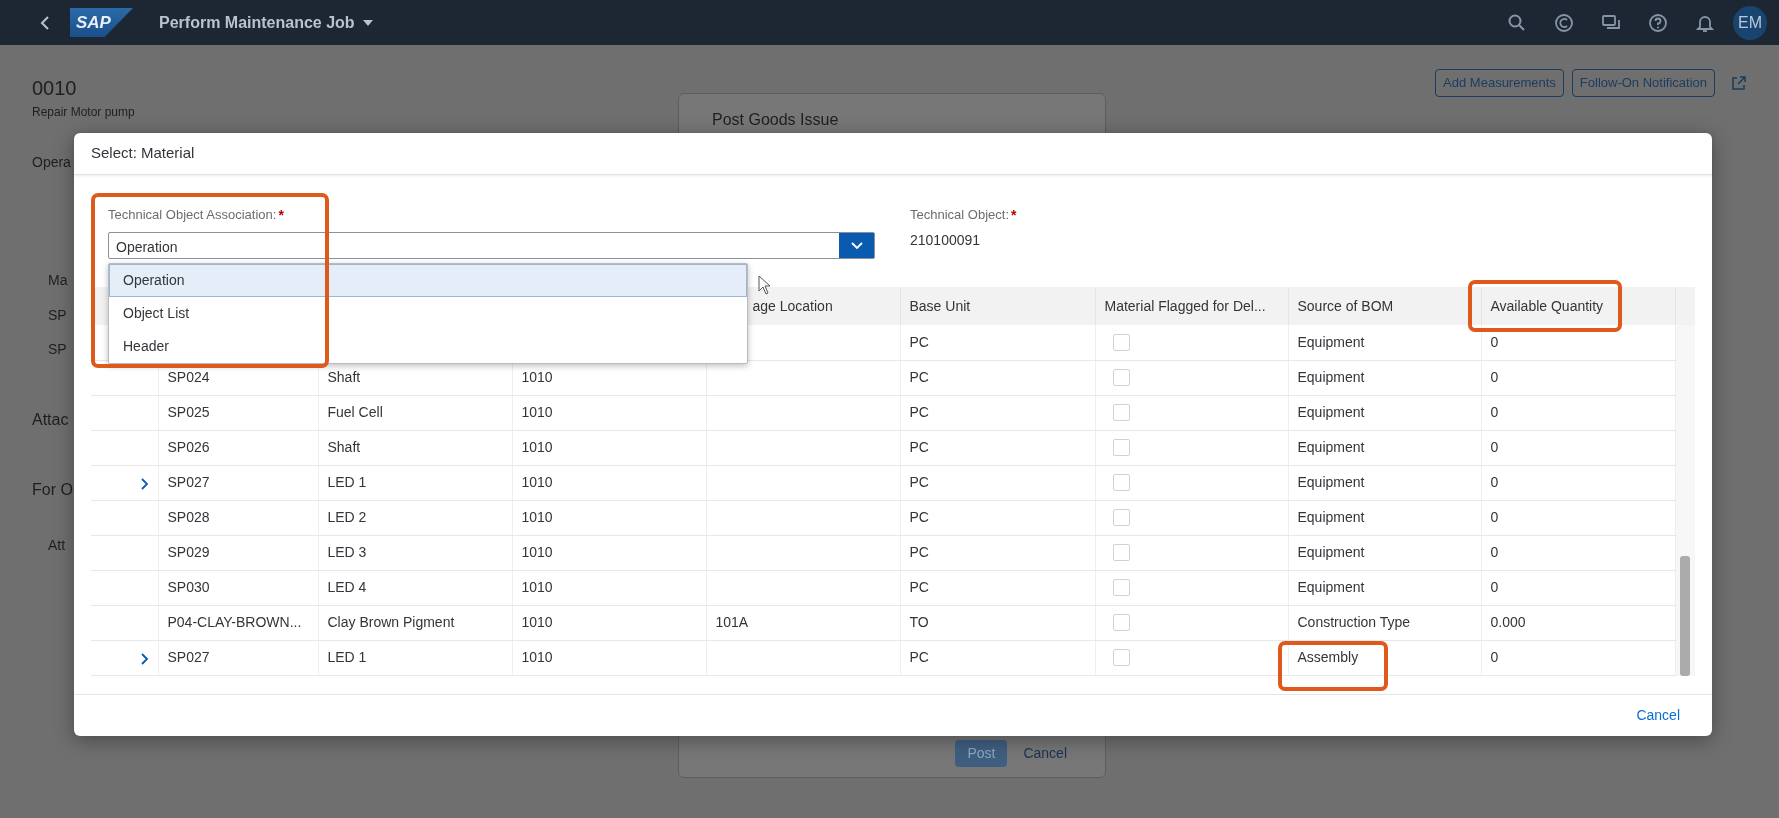  What do you see at coordinates (57, 545) in the screenshot?
I see `table-cell: Att` at bounding box center [57, 545].